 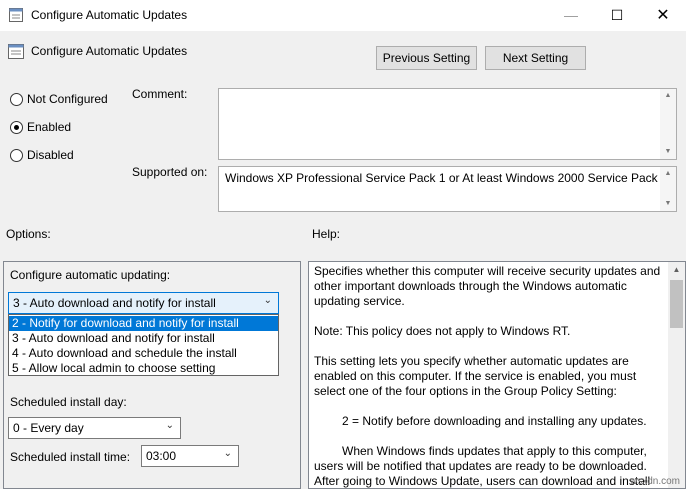 What do you see at coordinates (668, 124) in the screenshot?
I see `comment-scrollbar: ▲ ▼` at bounding box center [668, 124].